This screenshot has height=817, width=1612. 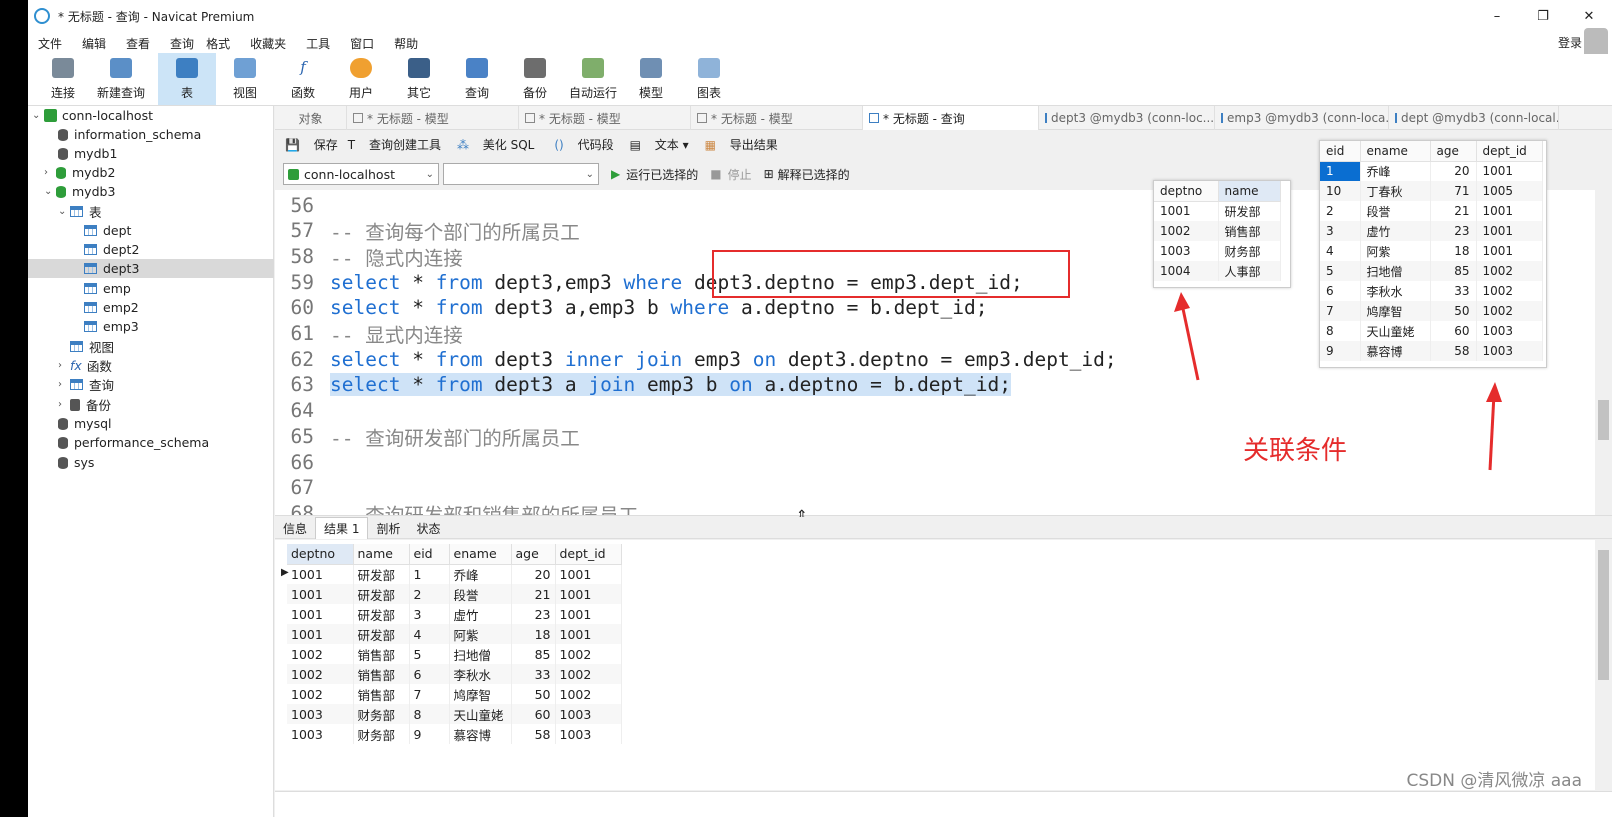 I want to click on tab-info: 信息, so click(x=295, y=528).